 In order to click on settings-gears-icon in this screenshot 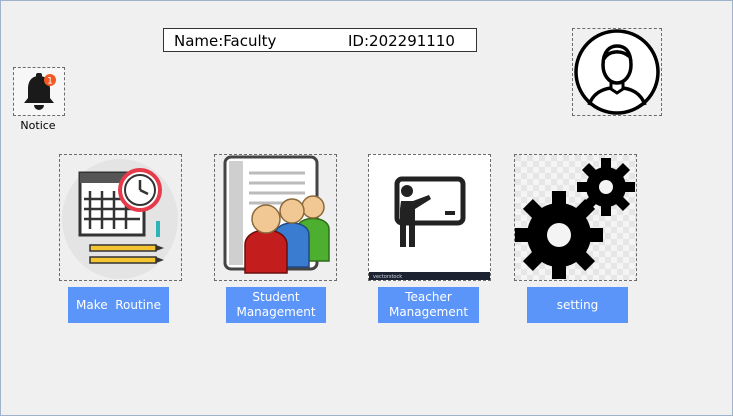, I will do `click(575, 217)`.